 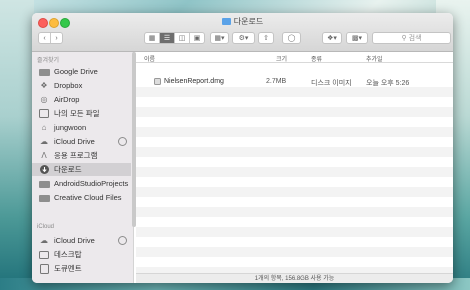 I want to click on sidebar-item-label: Dropbox, so click(x=68, y=85).